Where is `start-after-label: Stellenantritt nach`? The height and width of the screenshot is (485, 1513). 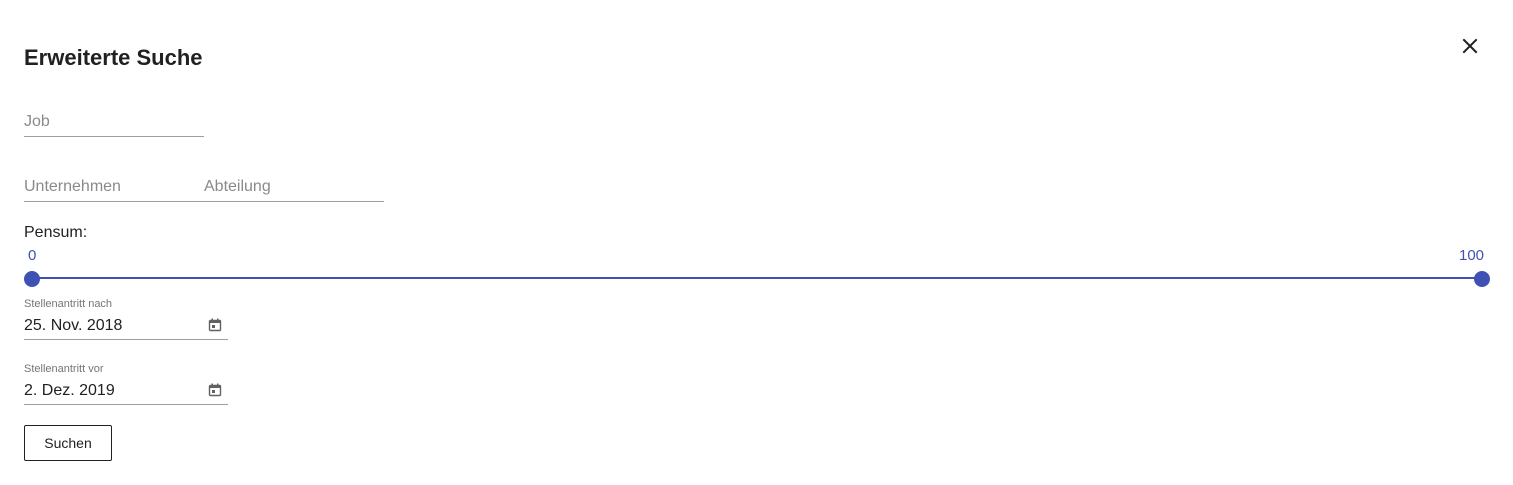
start-after-label: Stellenantritt nach is located at coordinates (68, 304).